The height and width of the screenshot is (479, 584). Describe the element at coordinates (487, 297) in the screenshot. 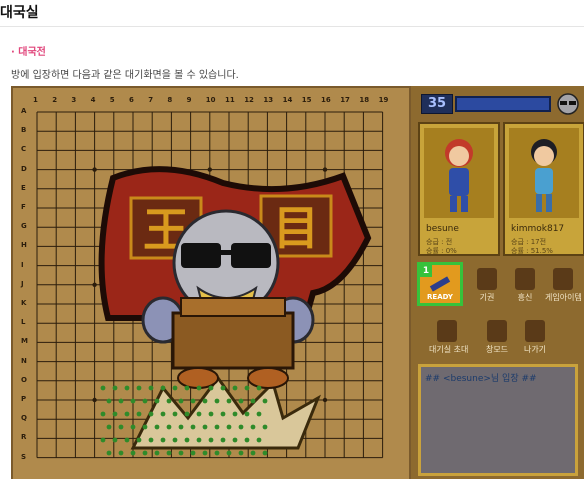

I see `resign-label: 기권` at that location.